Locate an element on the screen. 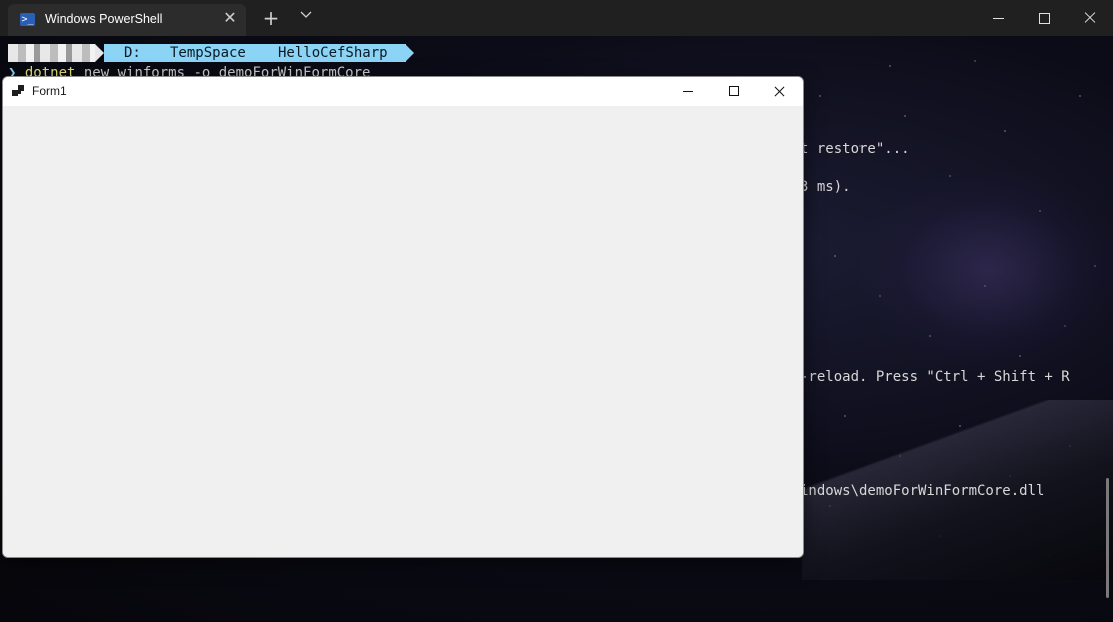 The image size is (1113, 622). path-folder1-label: TempSpace is located at coordinates (208, 53).